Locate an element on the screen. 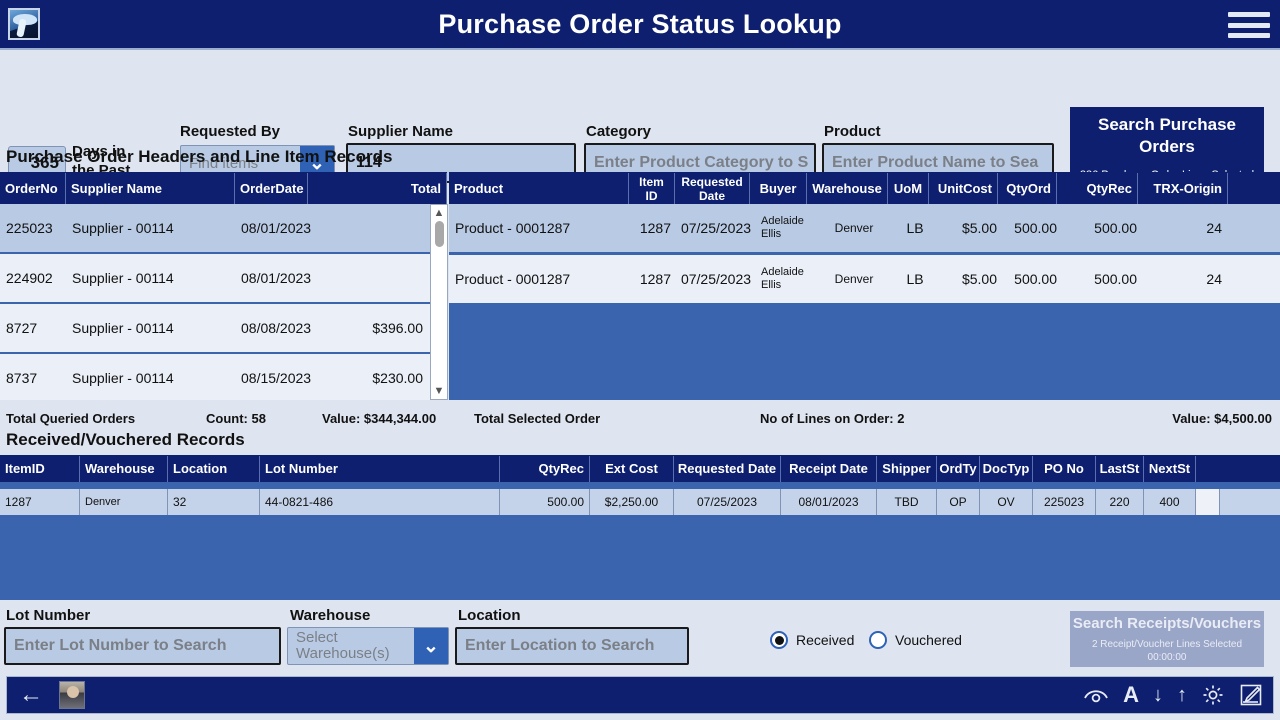 The image size is (1280, 720). location-placeholder: Enter Location to Search is located at coordinates (560, 645).